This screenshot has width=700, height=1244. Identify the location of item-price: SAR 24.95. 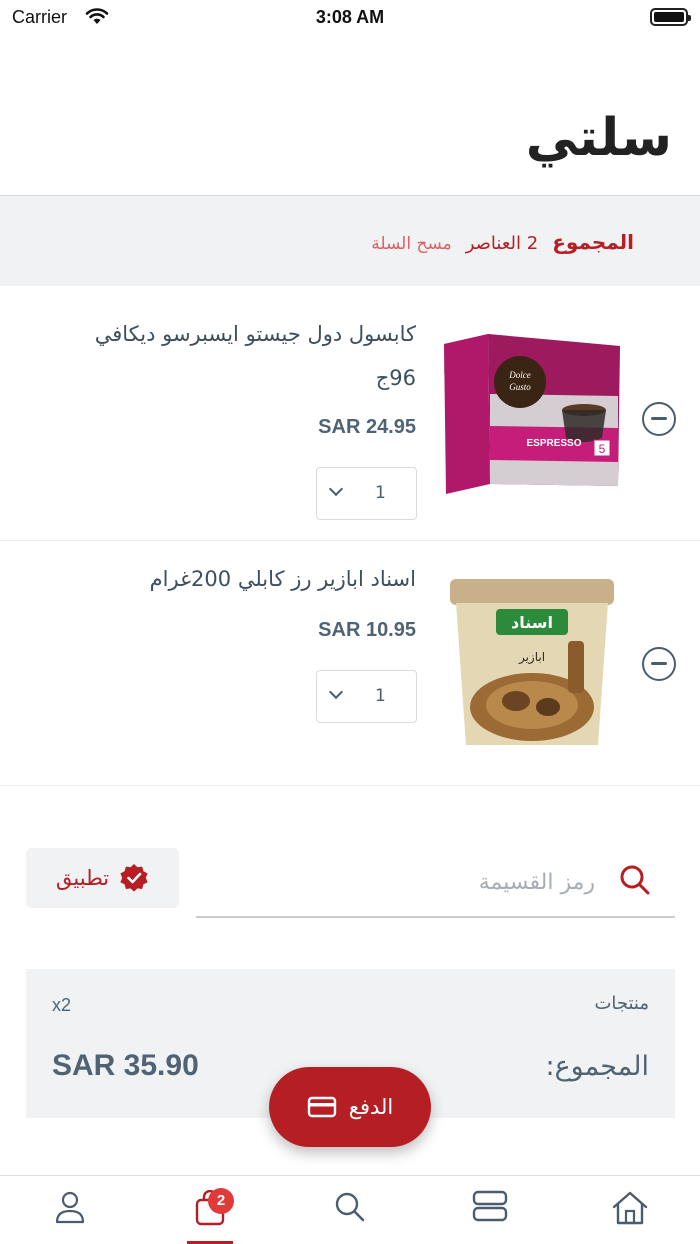
(367, 427).